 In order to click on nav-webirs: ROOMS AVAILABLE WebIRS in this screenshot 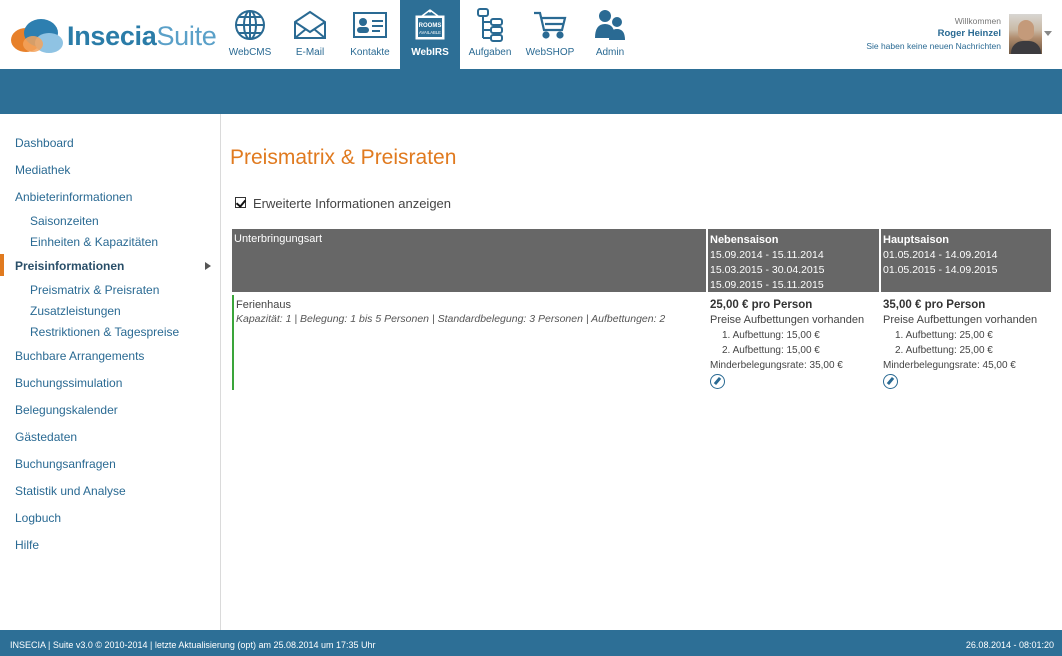, I will do `click(430, 34)`.